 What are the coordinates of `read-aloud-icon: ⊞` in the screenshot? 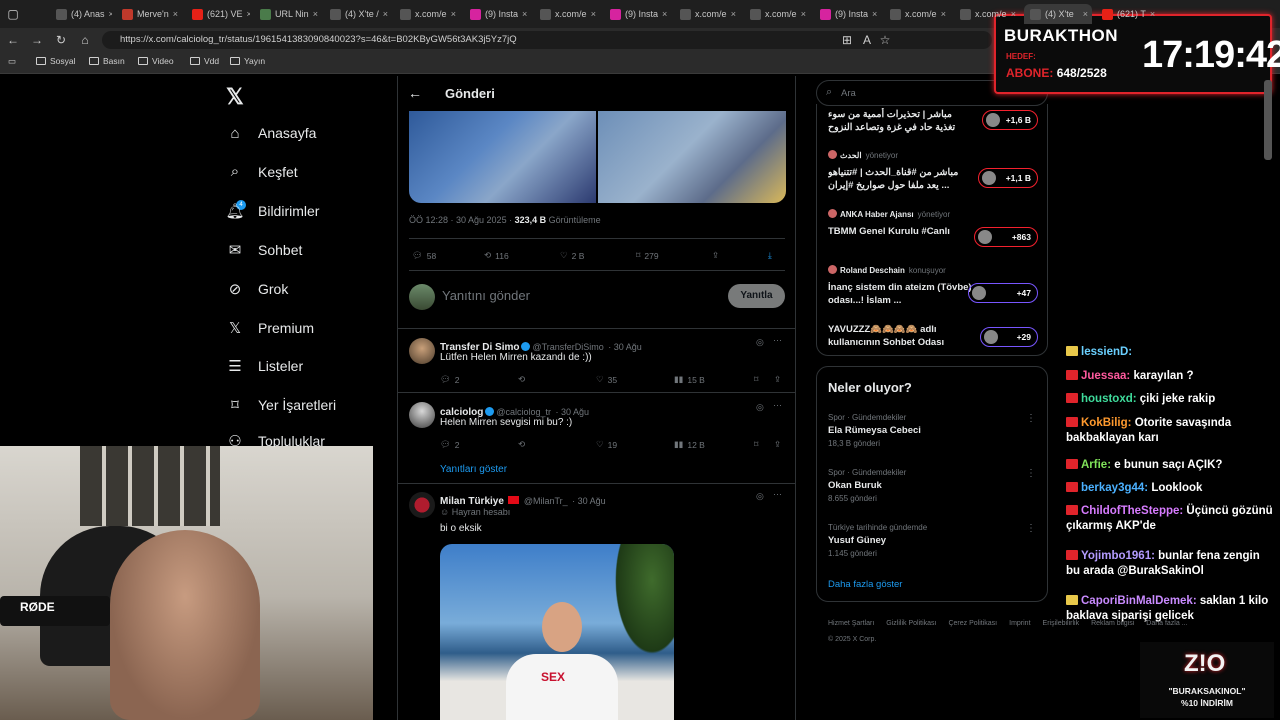 It's located at (847, 40).